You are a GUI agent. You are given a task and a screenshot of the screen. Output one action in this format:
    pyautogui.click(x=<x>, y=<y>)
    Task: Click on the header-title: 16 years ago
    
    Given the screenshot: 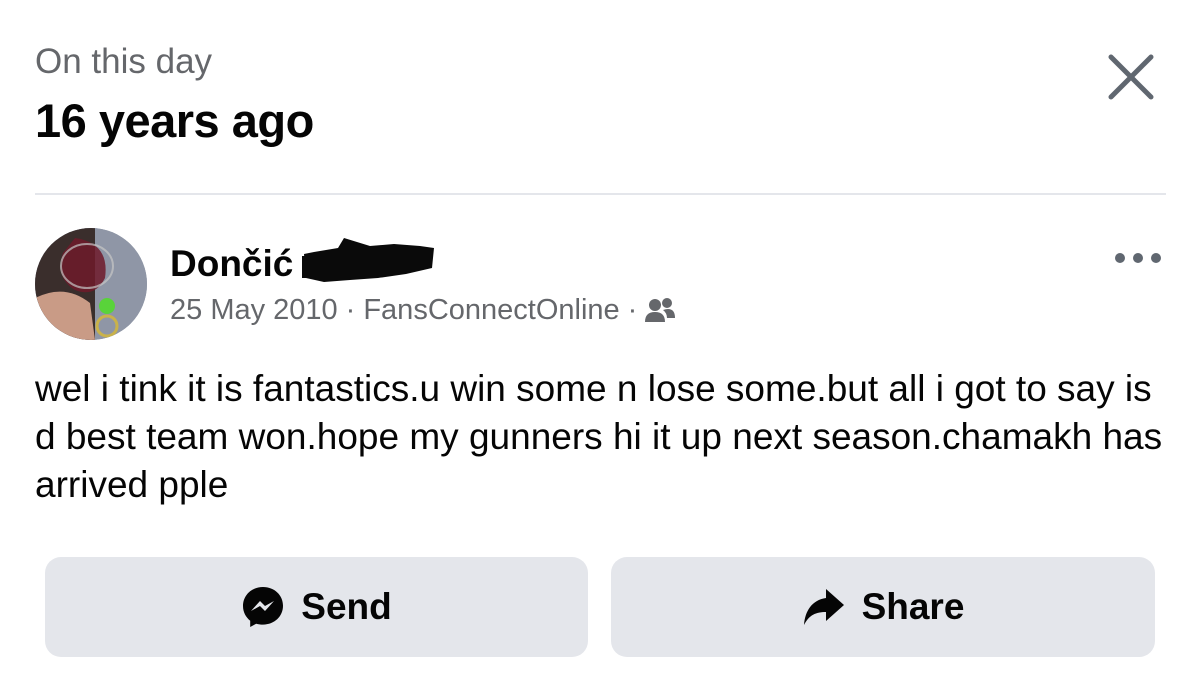 What is the action you would take?
    pyautogui.click(x=174, y=120)
    